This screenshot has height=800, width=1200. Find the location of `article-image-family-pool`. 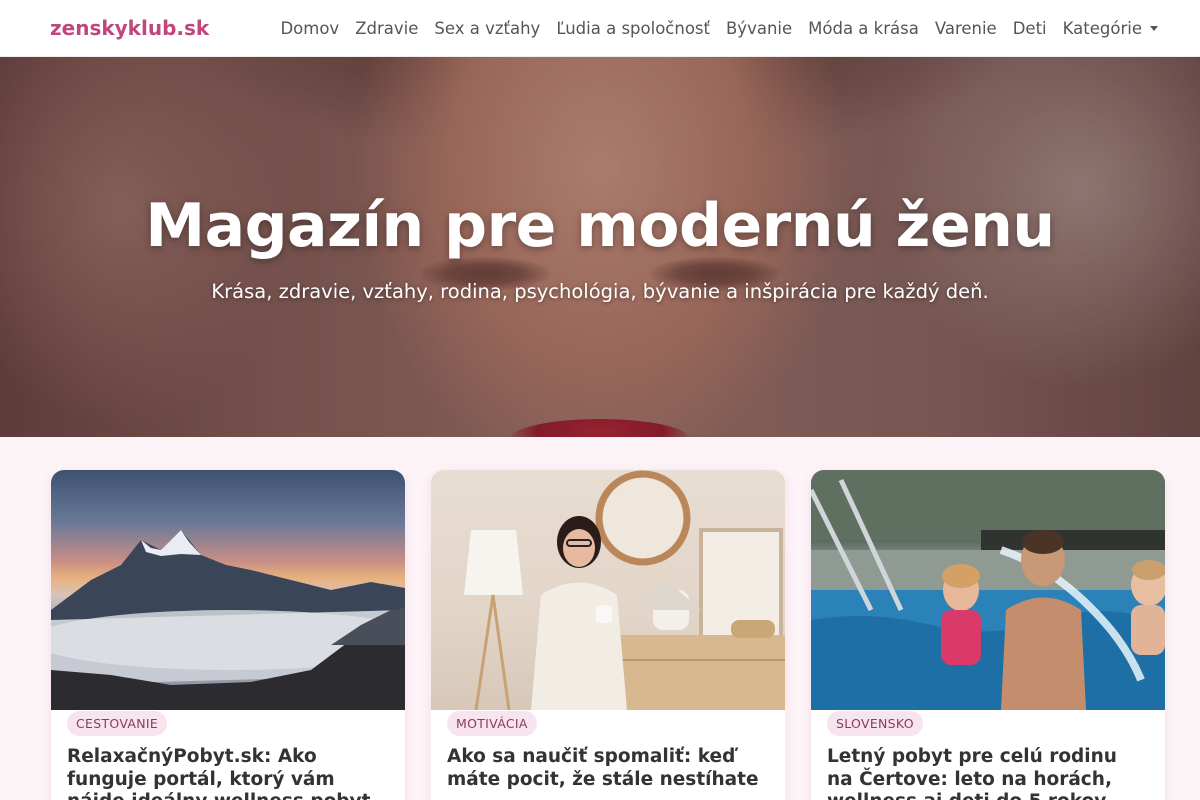

article-image-family-pool is located at coordinates (988, 590).